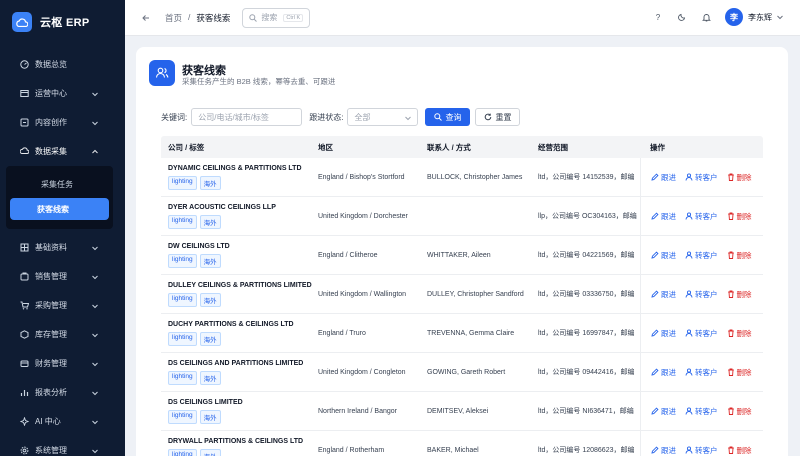 This screenshot has height=456, width=800. I want to click on edit-icon, so click(655, 333).